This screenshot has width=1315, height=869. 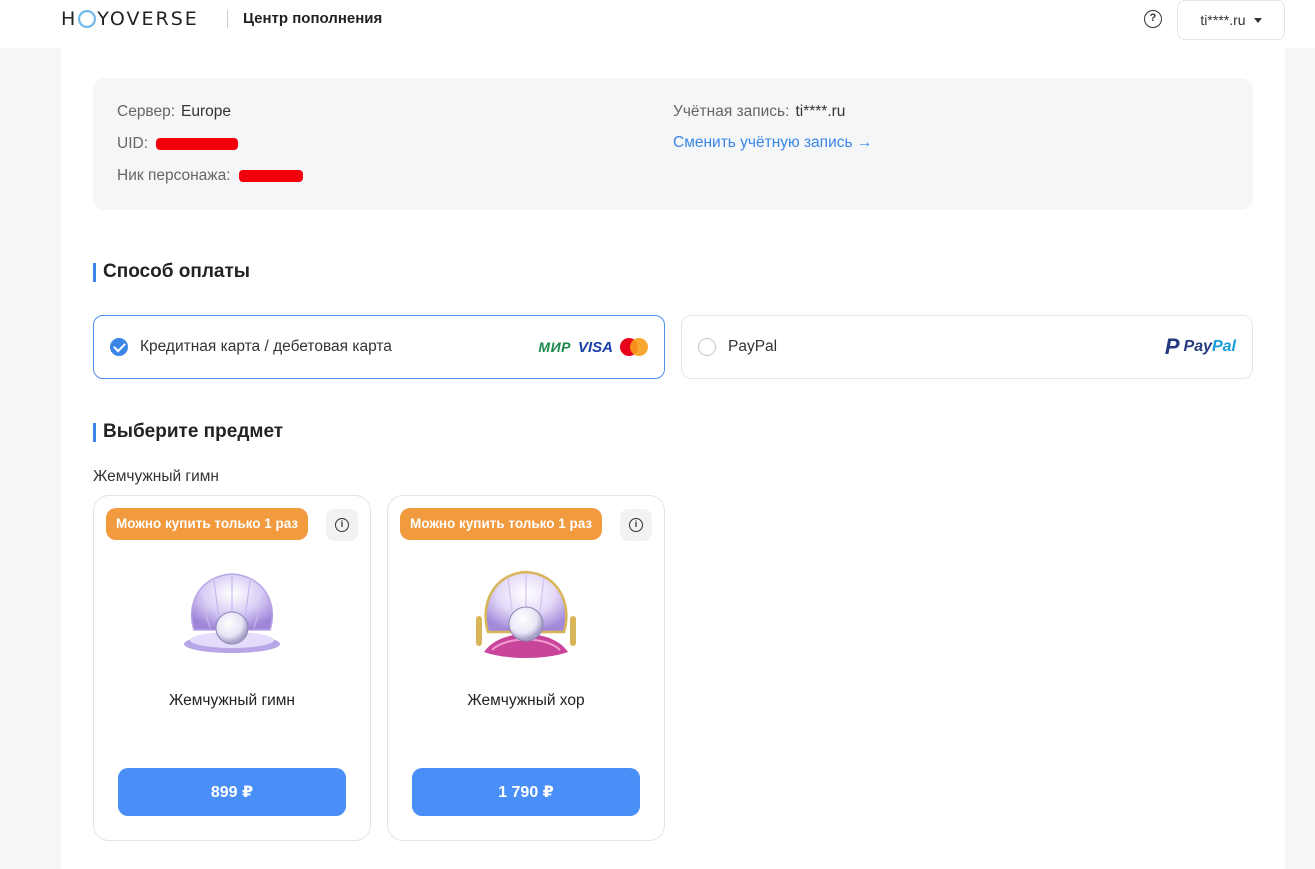 I want to click on uid-row: UID:, so click(x=177, y=144).